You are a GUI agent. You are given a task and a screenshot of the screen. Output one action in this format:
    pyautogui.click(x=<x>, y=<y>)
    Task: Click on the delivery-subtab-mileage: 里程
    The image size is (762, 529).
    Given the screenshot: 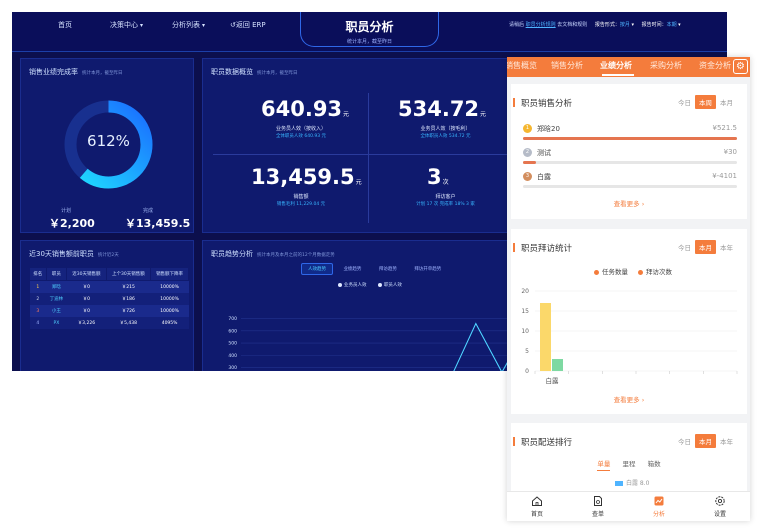 What is the action you would take?
    pyautogui.click(x=629, y=464)
    